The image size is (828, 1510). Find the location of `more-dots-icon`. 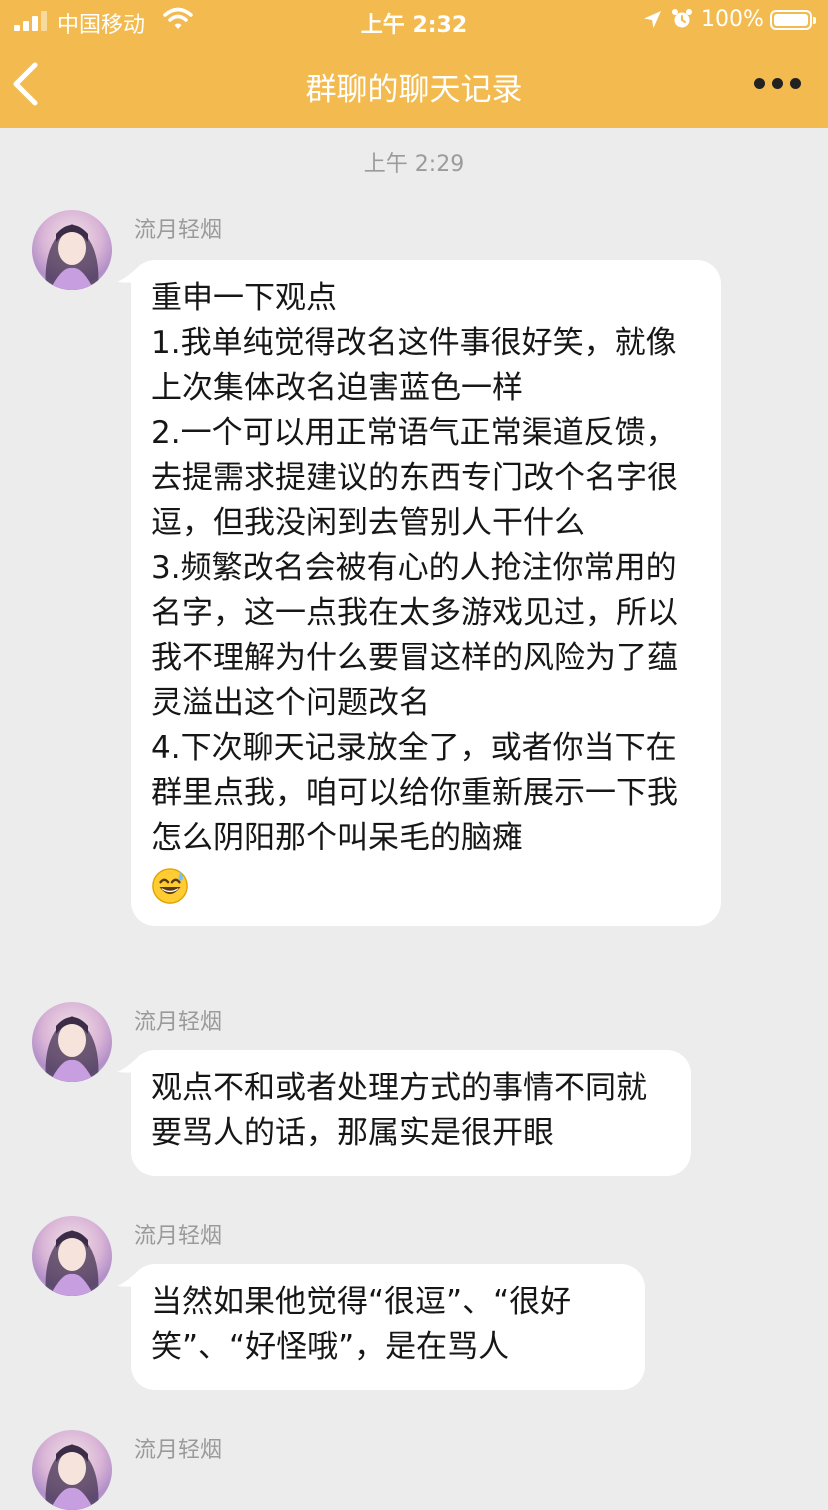

more-dots-icon is located at coordinates (778, 84).